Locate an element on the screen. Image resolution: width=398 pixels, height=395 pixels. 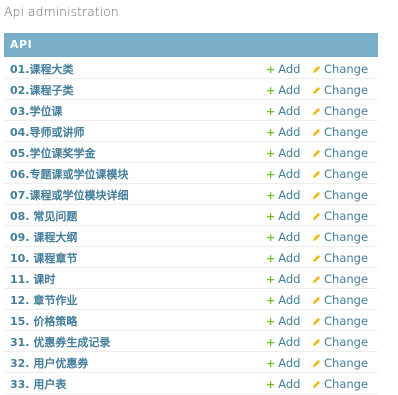
model-name-cell: 31. 优惠券生成记录 is located at coordinates (135, 341).